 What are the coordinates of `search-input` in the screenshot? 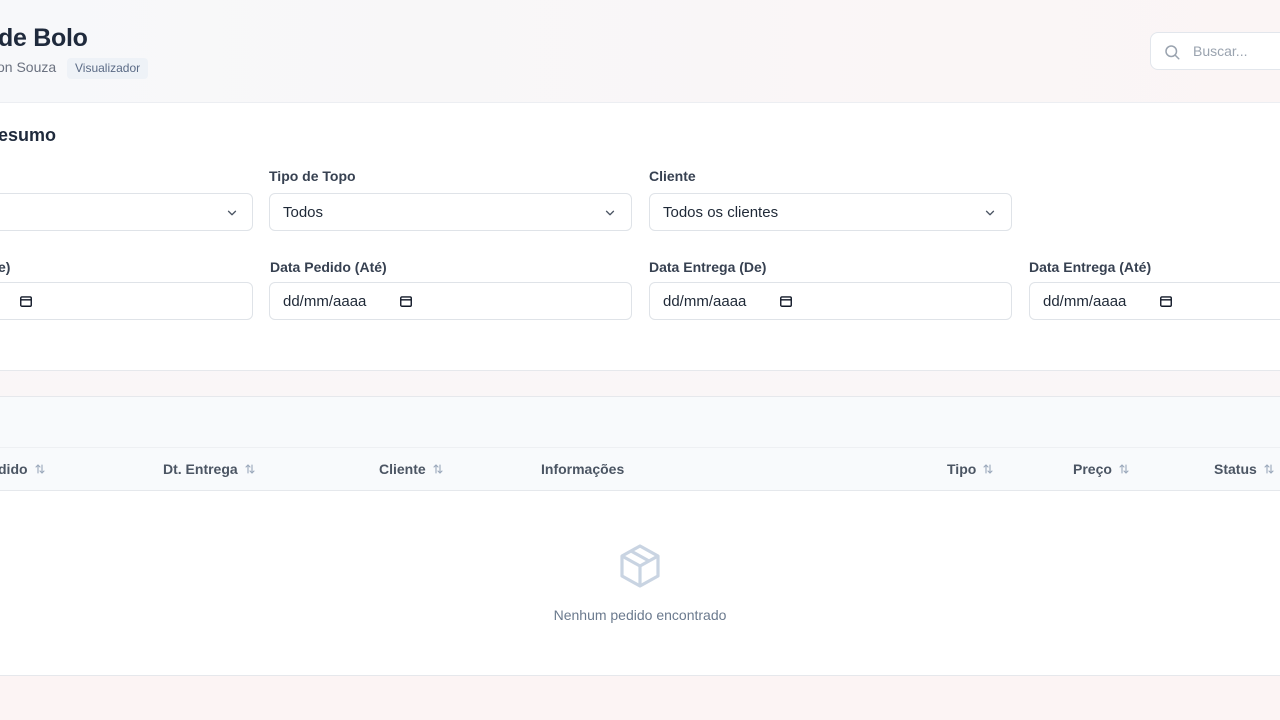 It's located at (1236, 51).